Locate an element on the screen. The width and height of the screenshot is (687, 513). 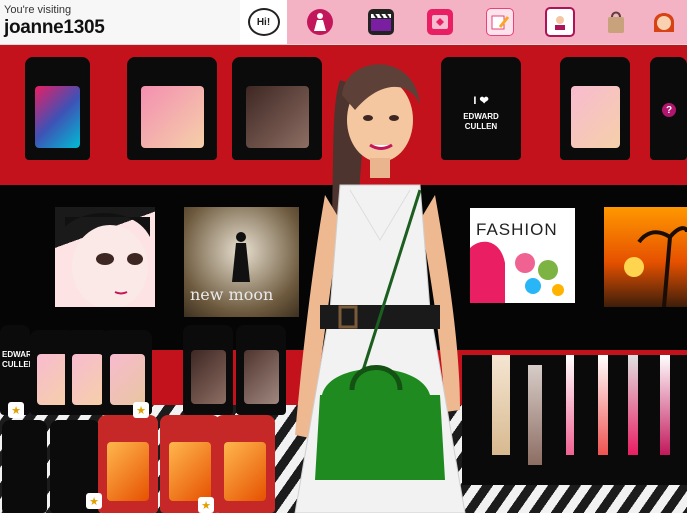
tab-bar: Hi! is located at coordinates (463, 22).